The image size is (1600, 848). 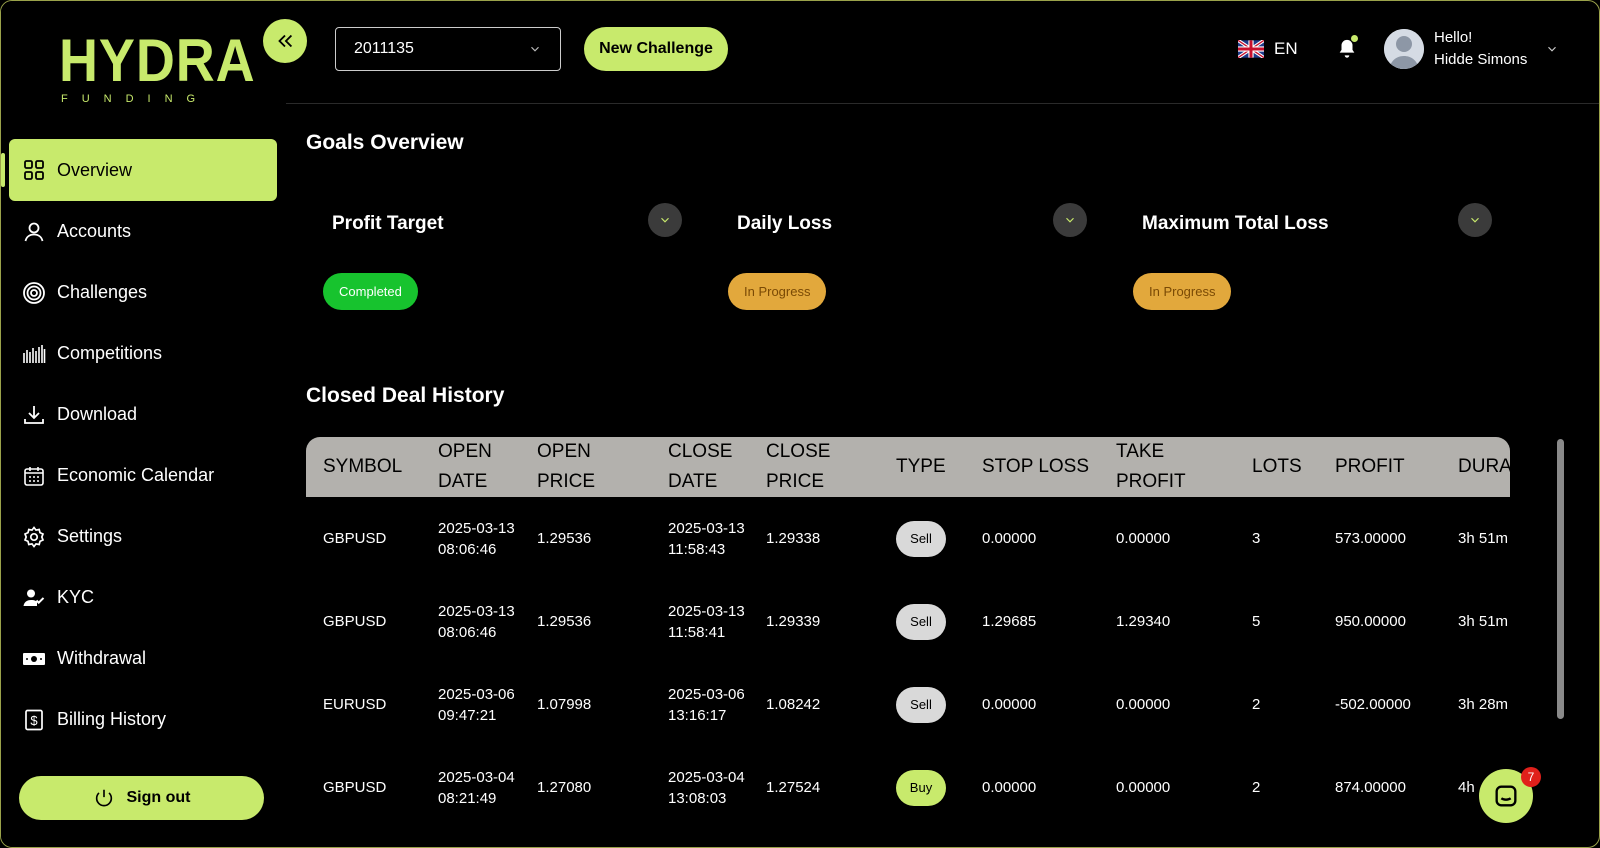 I want to click on column-header: OPEN DATE, so click(x=470, y=467).